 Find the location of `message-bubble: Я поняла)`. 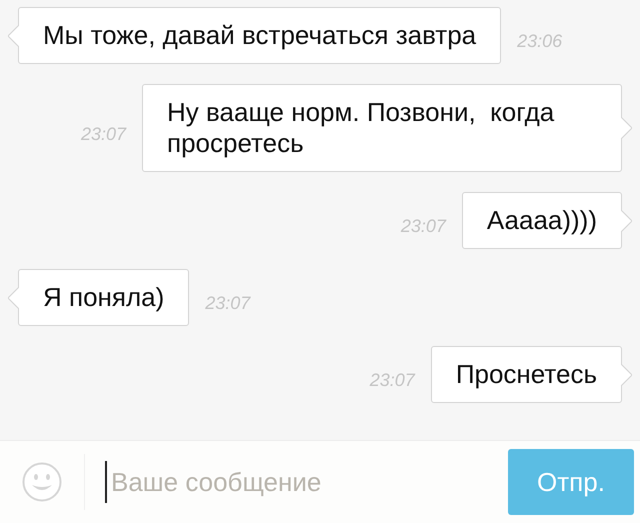

message-bubble: Я поняла) is located at coordinates (104, 297).